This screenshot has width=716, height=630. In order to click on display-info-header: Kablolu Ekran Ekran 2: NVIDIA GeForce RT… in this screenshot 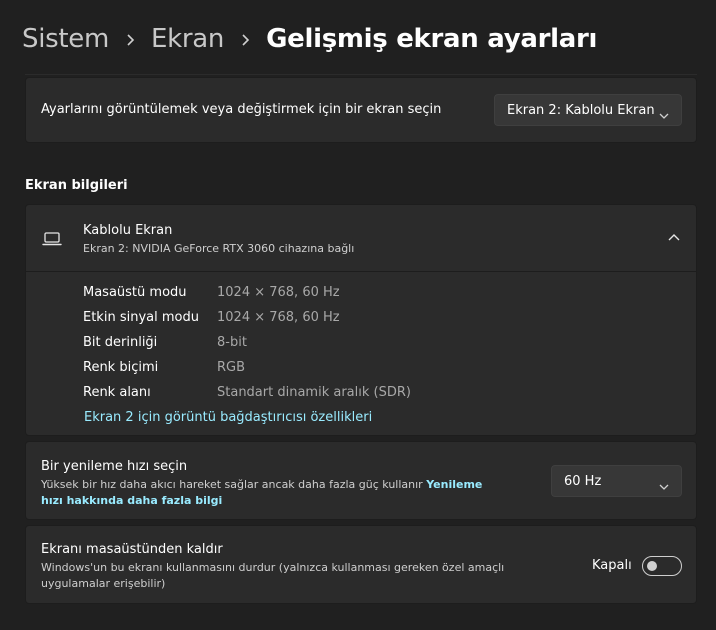, I will do `click(361, 238)`.